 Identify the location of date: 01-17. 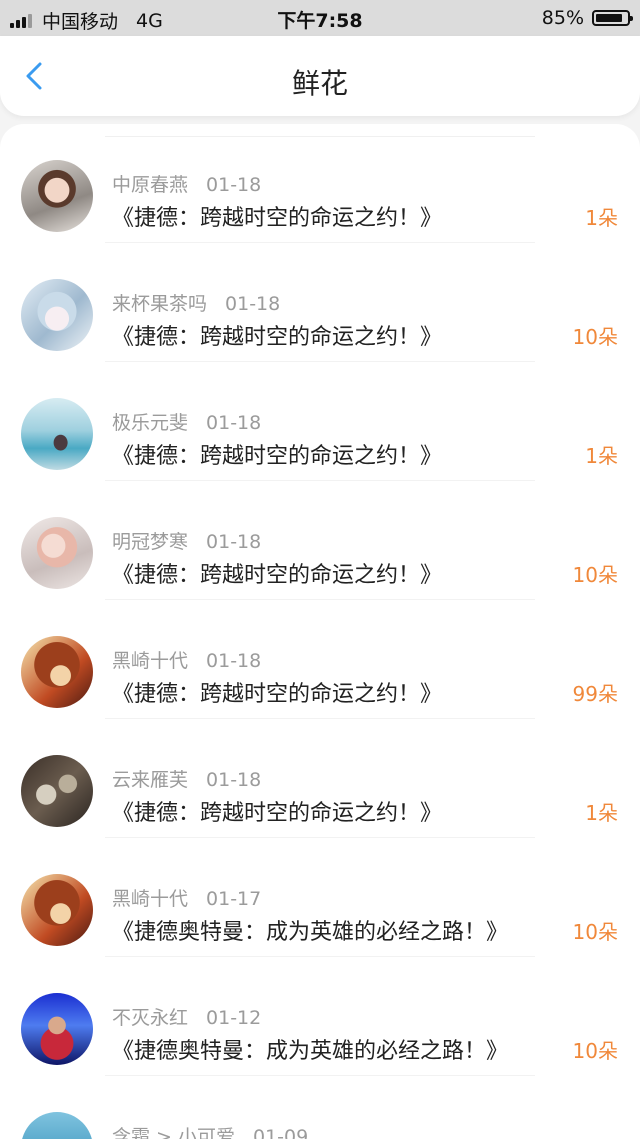
(234, 899).